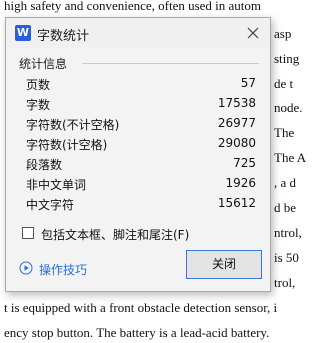 The width and height of the screenshot is (320, 343). I want to click on document-fragment: The, so click(284, 132).